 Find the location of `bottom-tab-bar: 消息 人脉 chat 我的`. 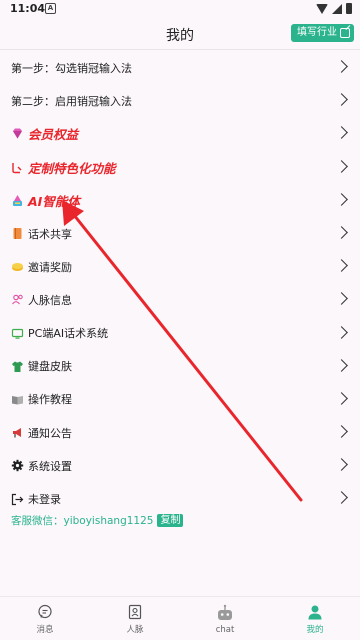

bottom-tab-bar: 消息 人脉 chat 我的 is located at coordinates (180, 618).